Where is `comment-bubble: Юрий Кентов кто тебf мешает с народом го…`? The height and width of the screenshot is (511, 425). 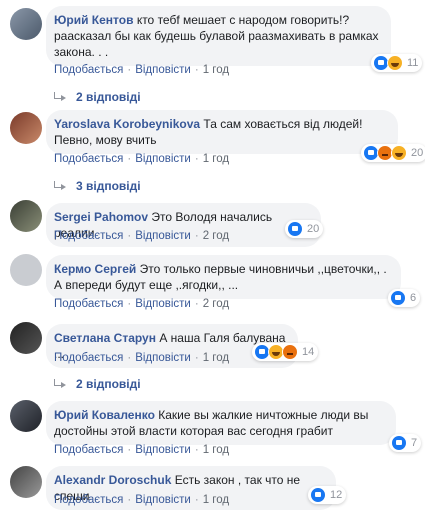 comment-bubble: Юрий Кентов кто тебf мешает с народом го… is located at coordinates (218, 36).